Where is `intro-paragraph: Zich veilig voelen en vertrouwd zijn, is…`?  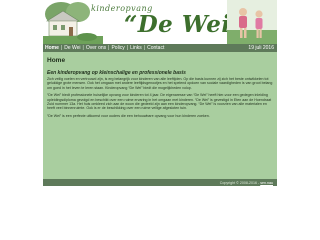
intro-paragraph: Zich veilig voelen en vertrouwd zijn, is… is located at coordinates (160, 83).